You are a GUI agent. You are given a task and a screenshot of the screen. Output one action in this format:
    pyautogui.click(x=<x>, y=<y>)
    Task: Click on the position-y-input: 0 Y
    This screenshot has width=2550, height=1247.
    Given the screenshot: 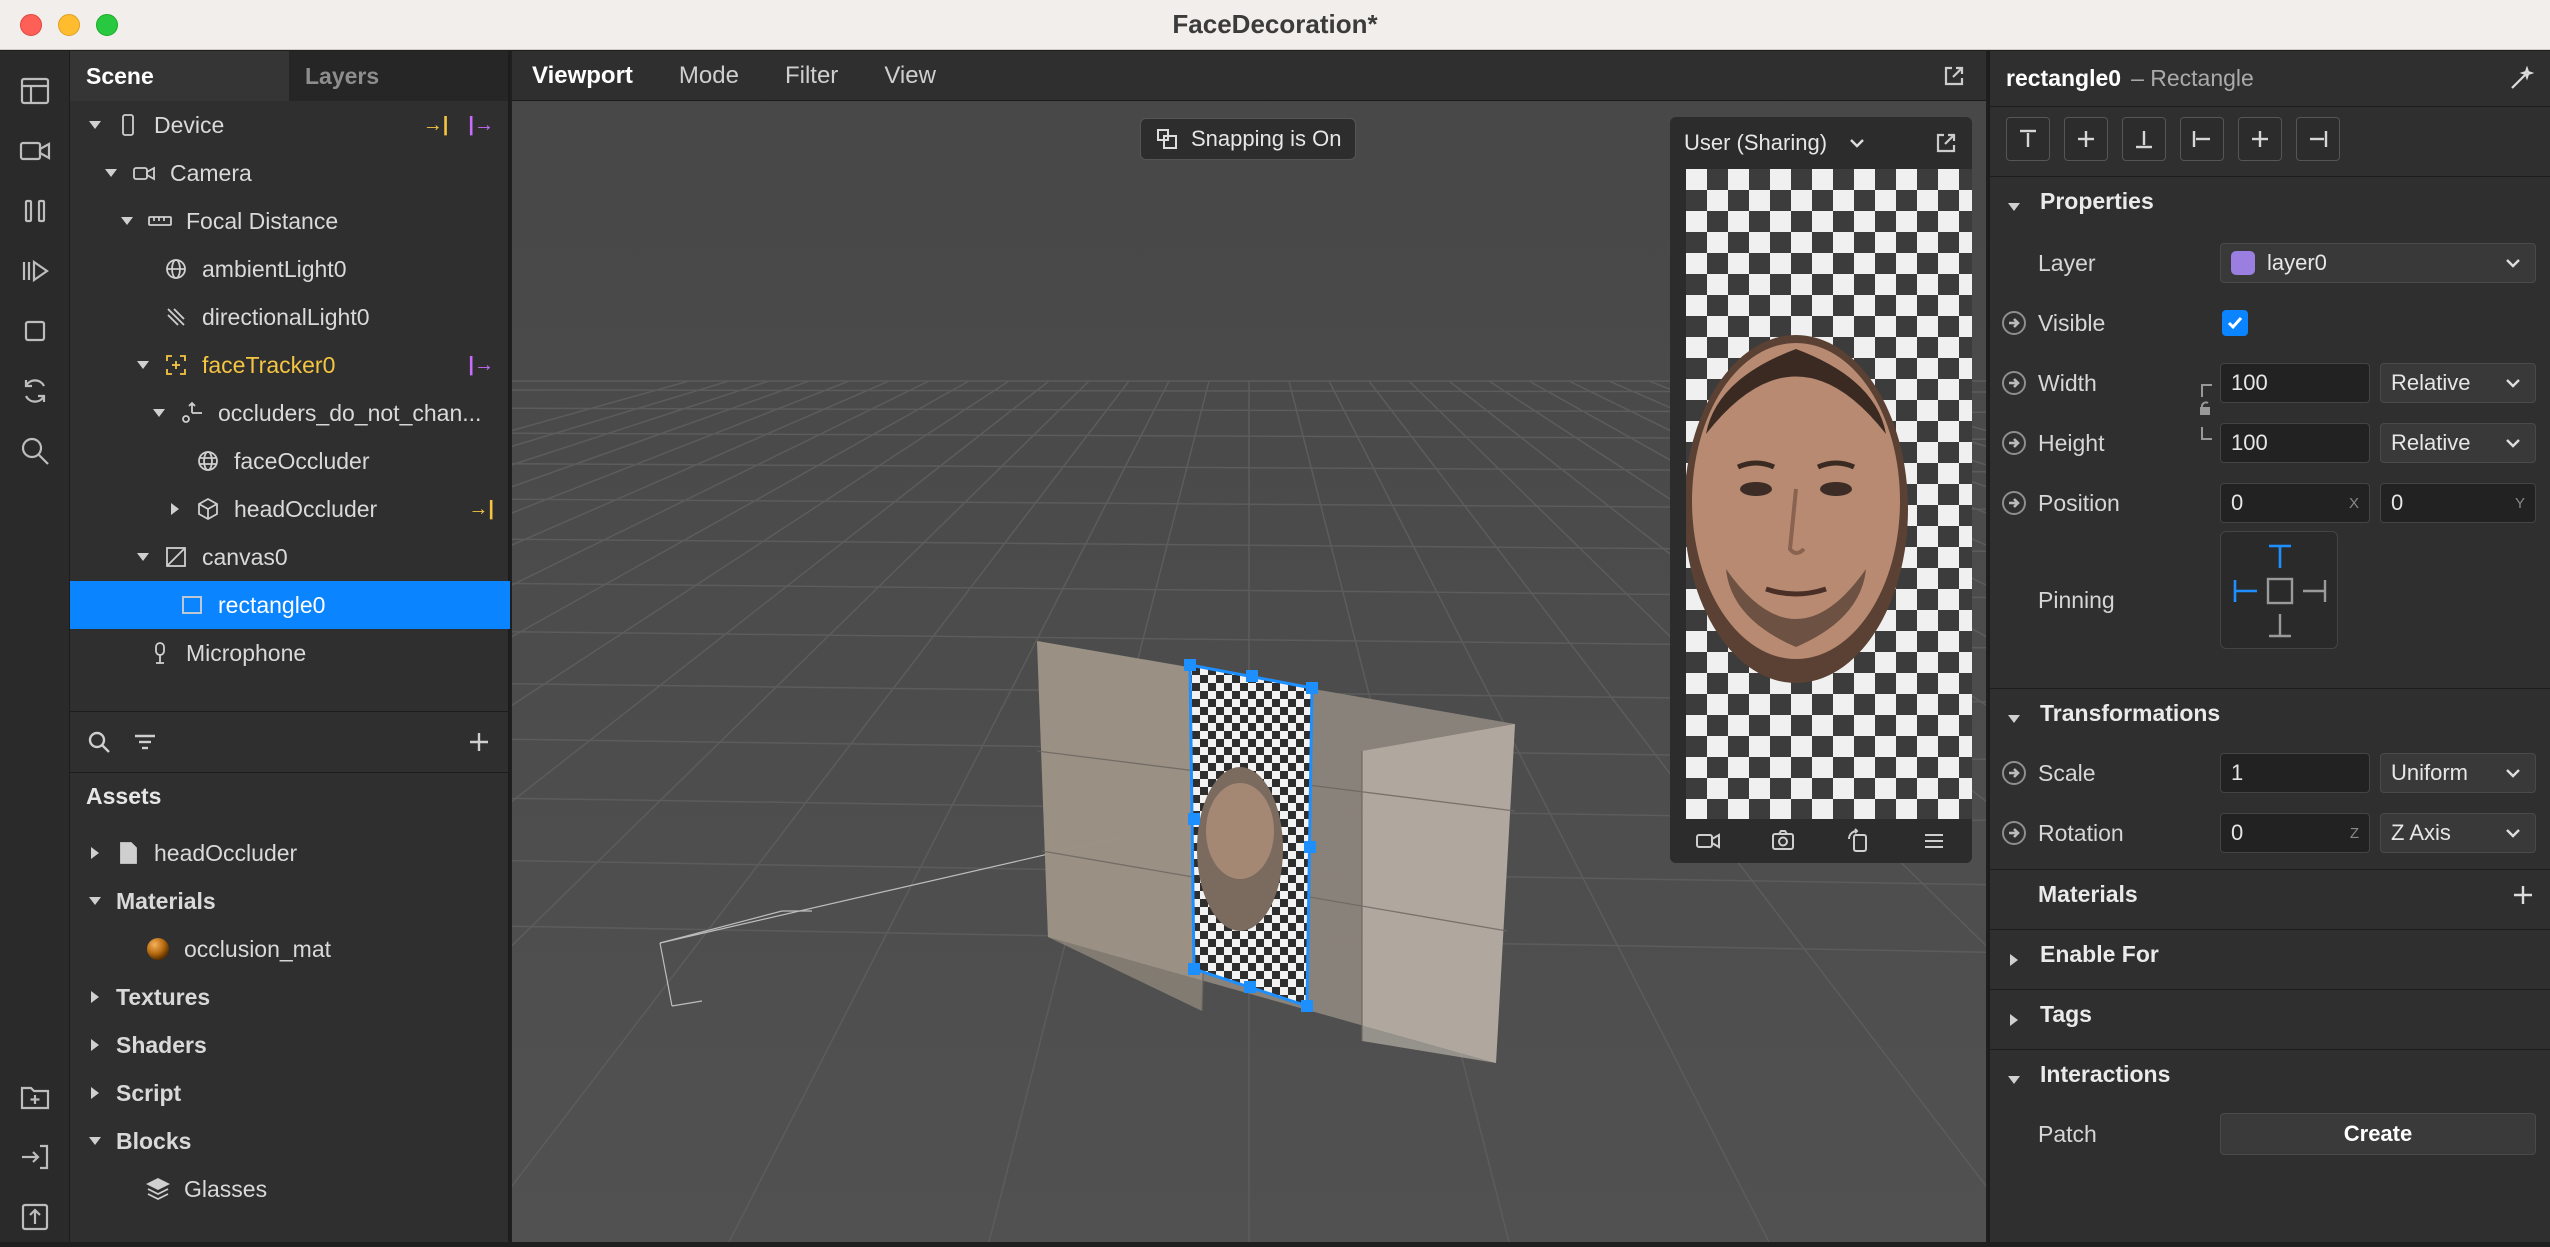 What is the action you would take?
    pyautogui.click(x=2458, y=503)
    